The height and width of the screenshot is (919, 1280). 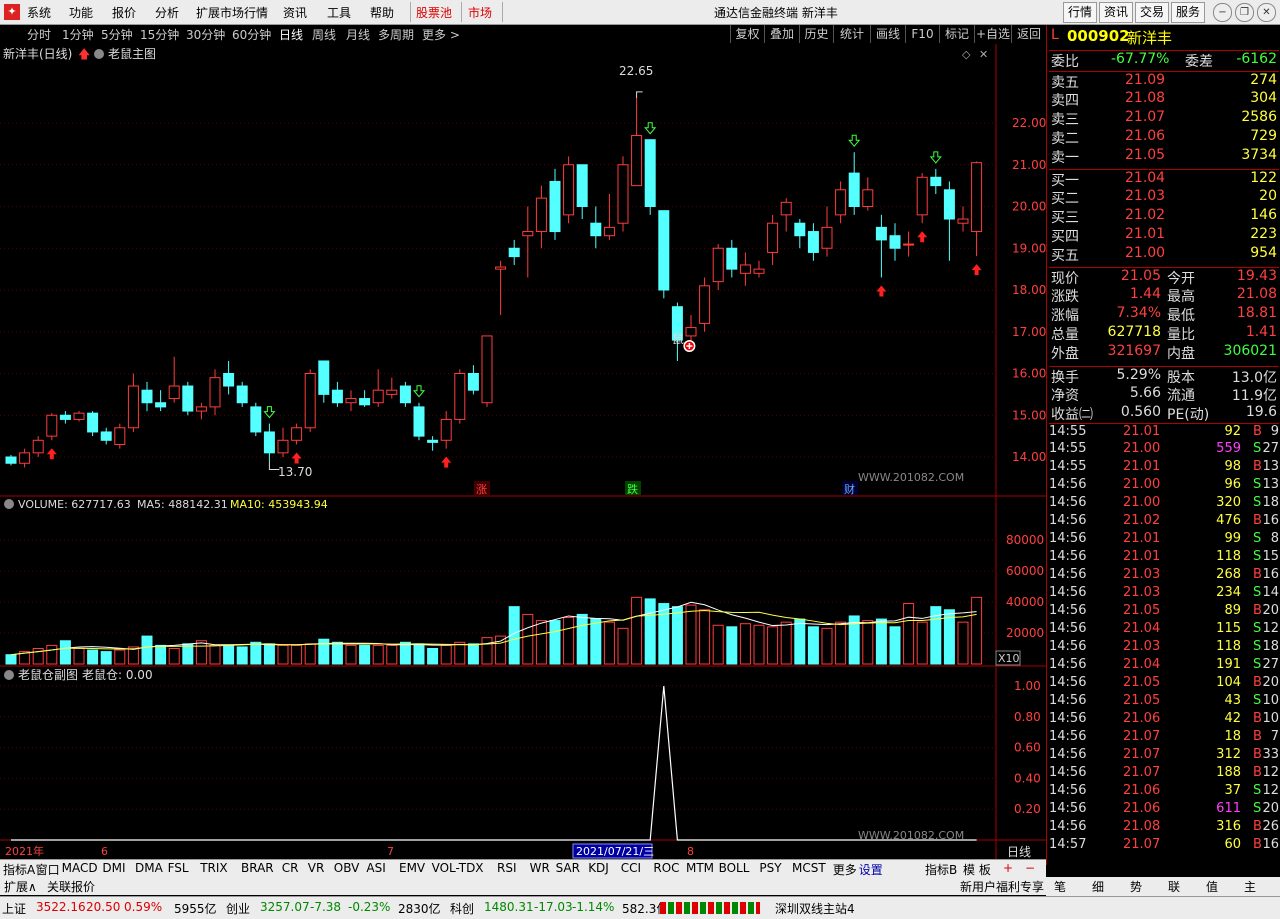 What do you see at coordinates (19, 869) in the screenshot?
I see `indicator-tab-指标a: 指标A` at bounding box center [19, 869].